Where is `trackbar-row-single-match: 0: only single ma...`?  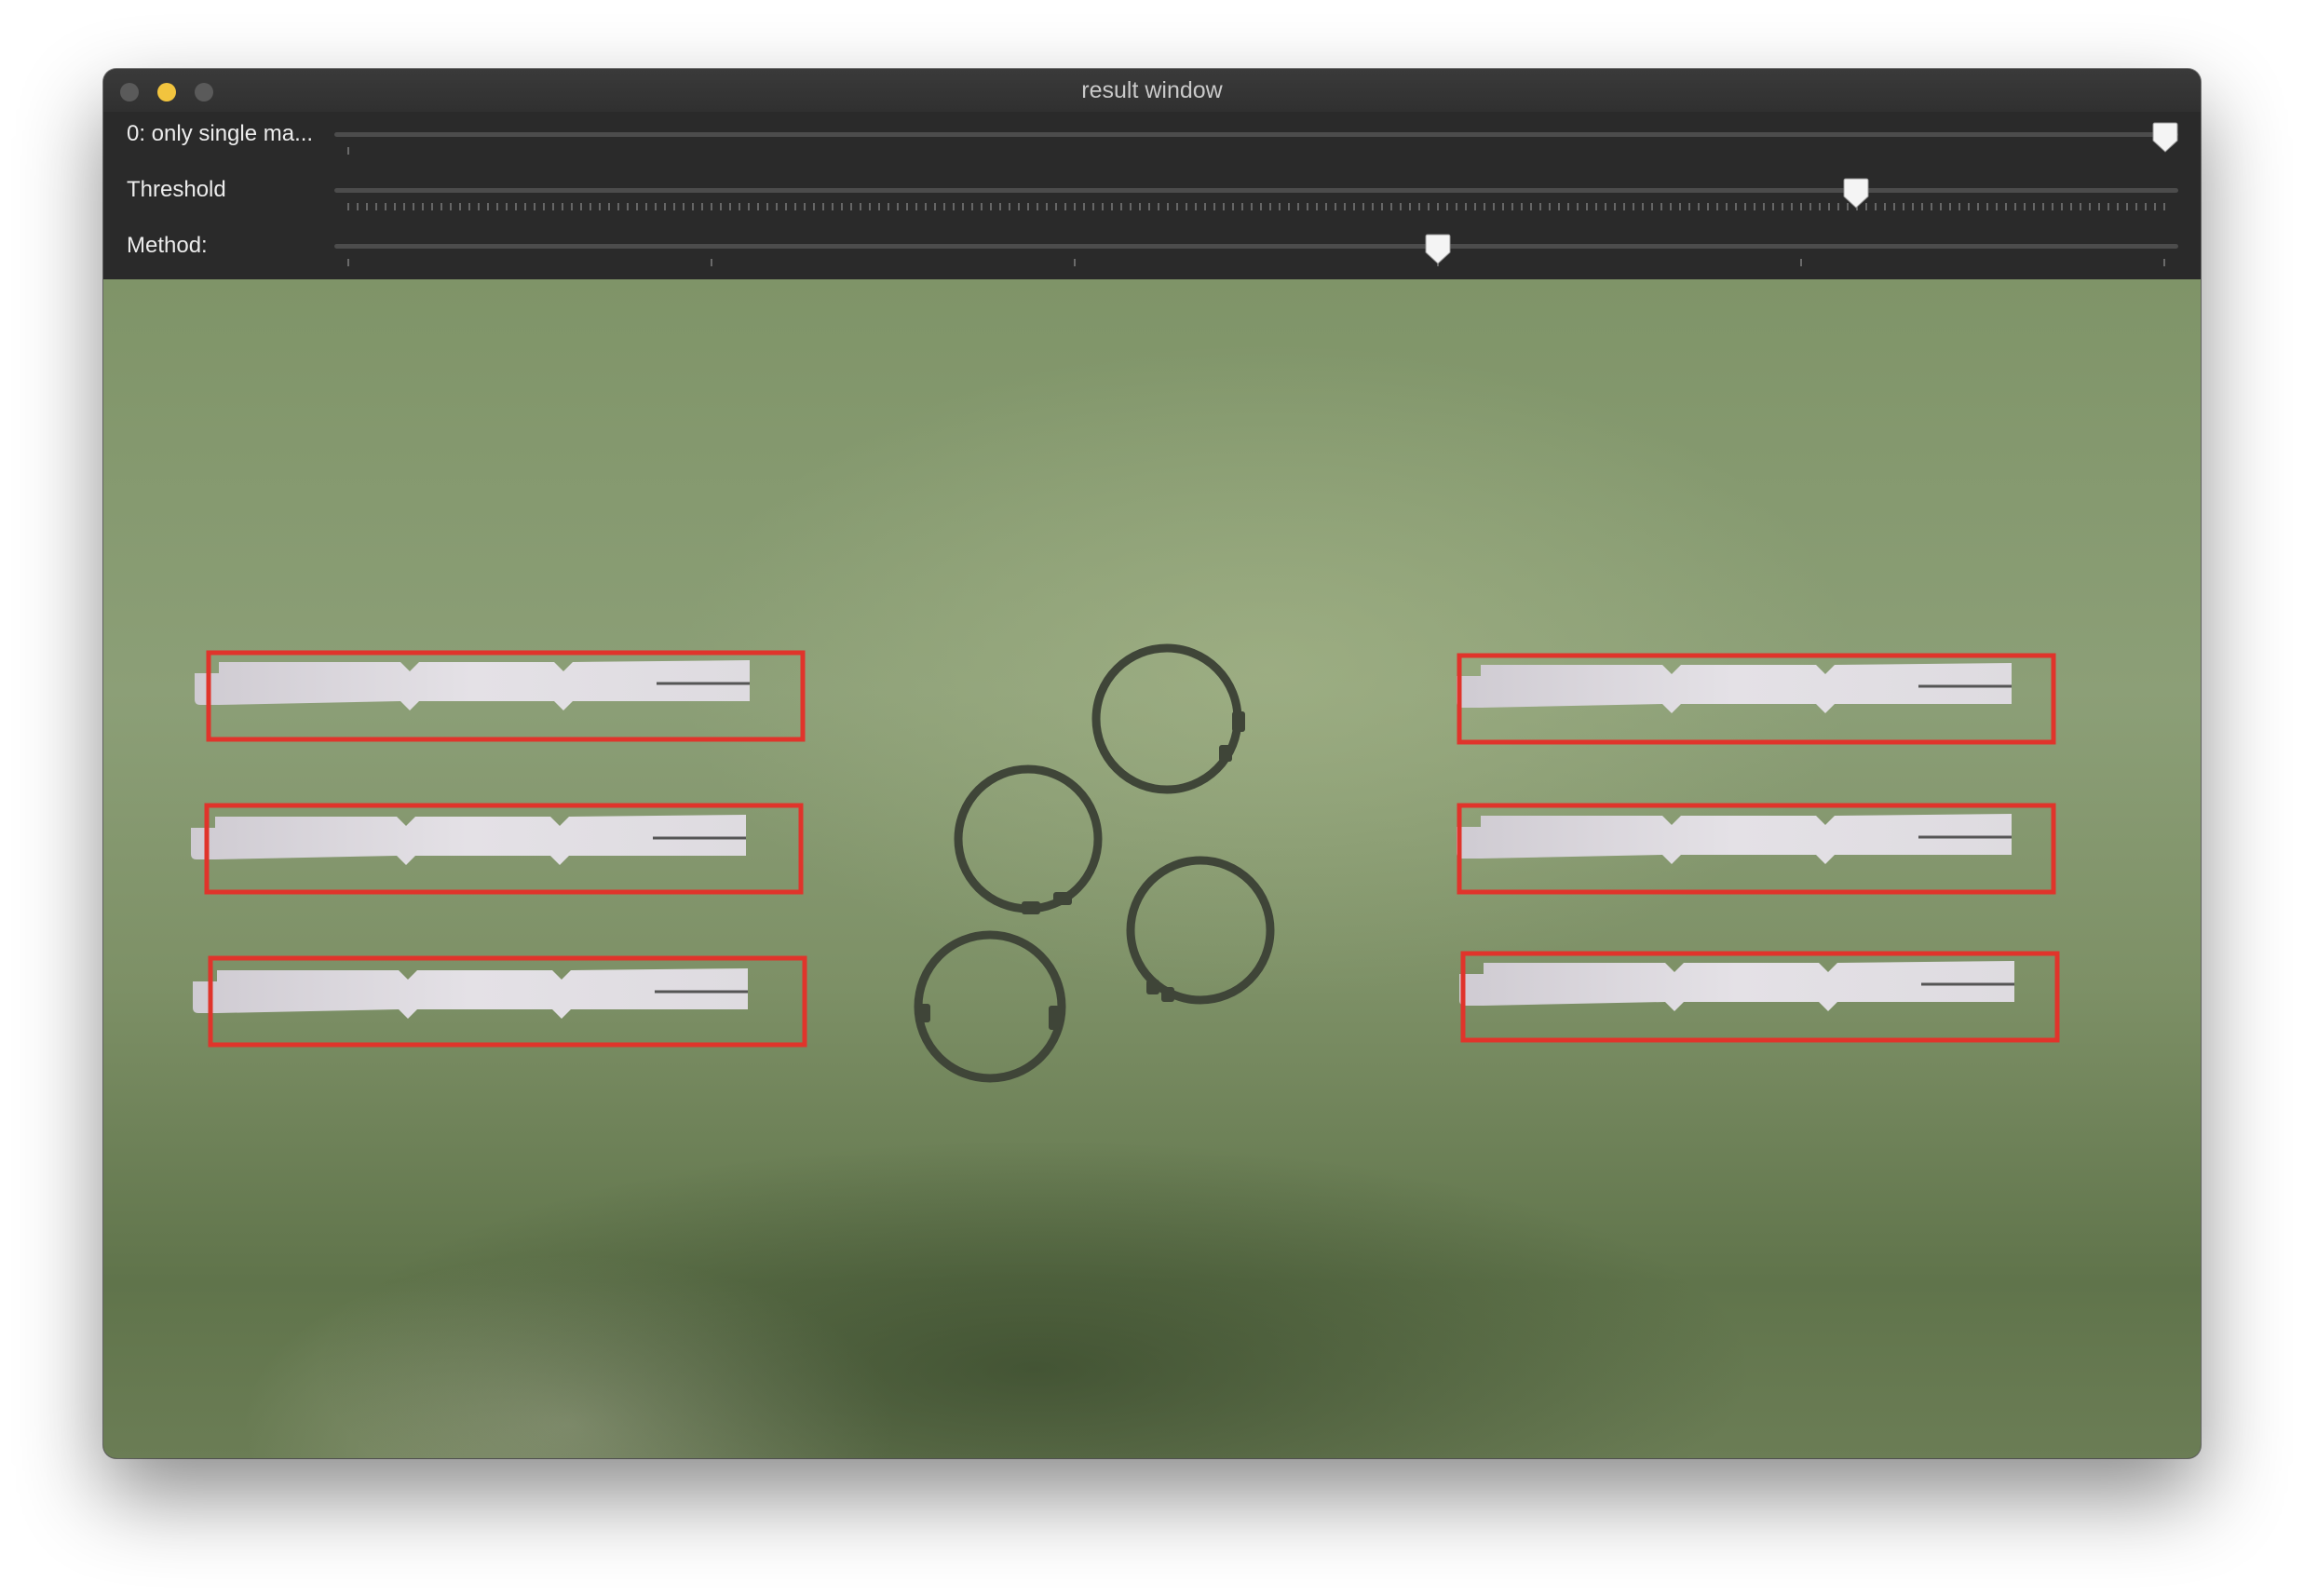 trackbar-row-single-match: 0: only single ma... is located at coordinates (1152, 140).